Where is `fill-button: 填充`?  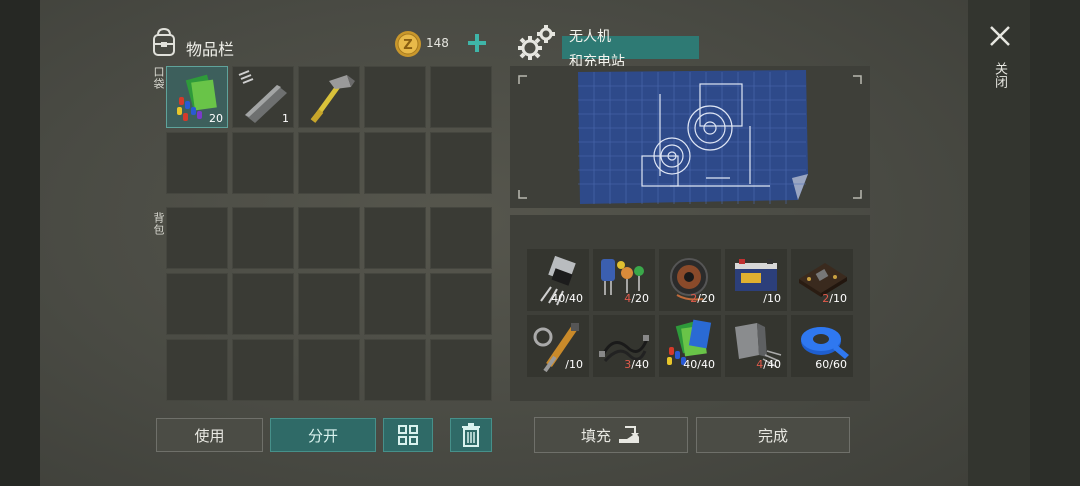 fill-button: 填充 is located at coordinates (611, 435).